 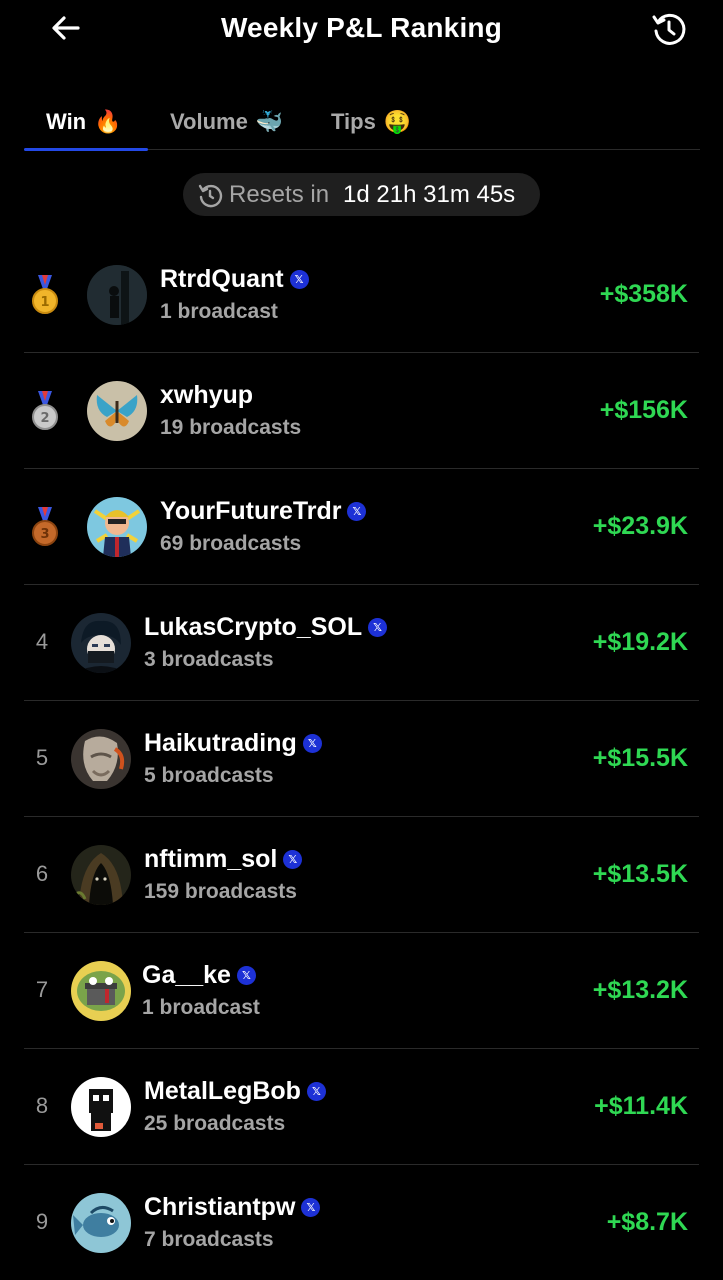 I want to click on fire-icon: 🔥, so click(x=108, y=121).